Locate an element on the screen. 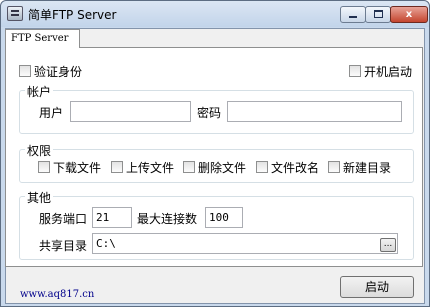 Image resolution: width=430 pixels, height=307 pixels. perm-rename-label: 文件改名 is located at coordinates (295, 167).